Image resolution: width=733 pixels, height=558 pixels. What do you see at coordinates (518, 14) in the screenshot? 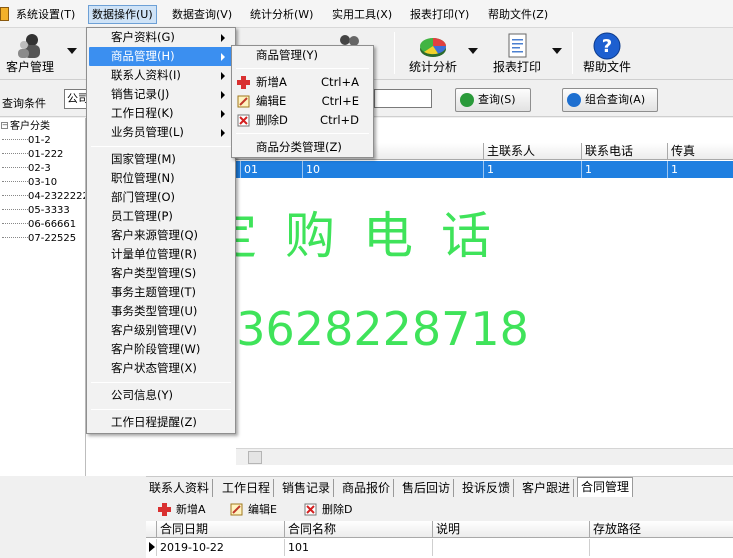
I see `menu-help: 帮助文件(Z)` at bounding box center [518, 14].